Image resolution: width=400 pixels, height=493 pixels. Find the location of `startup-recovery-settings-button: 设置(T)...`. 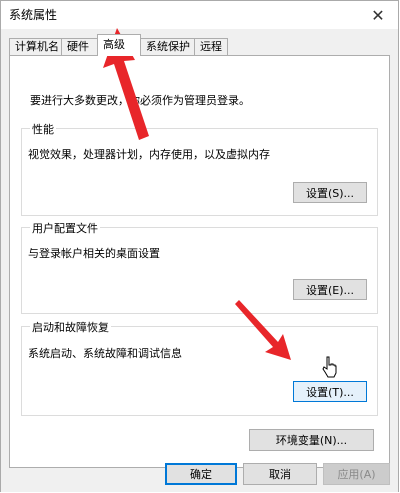

startup-recovery-settings-button: 设置(T)... is located at coordinates (330, 391).